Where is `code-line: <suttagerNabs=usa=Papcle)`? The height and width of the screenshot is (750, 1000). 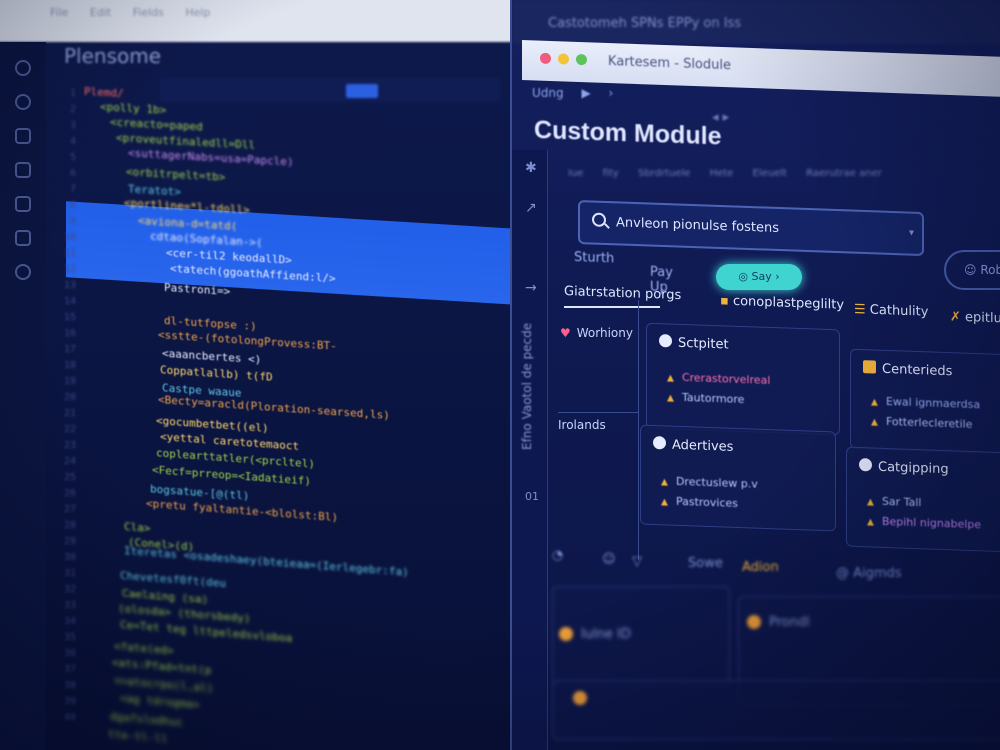 code-line: <suttagerNabs=usa=Papcle) is located at coordinates (211, 157).